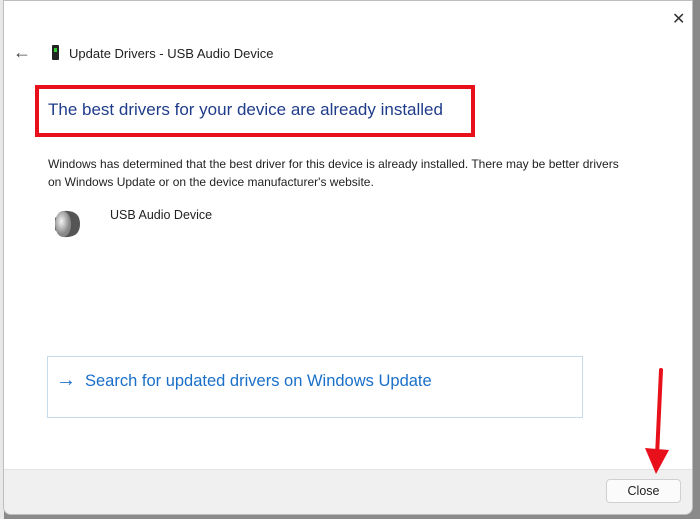 The image size is (700, 519). Describe the element at coordinates (171, 53) in the screenshot. I see `dialog-title: Update Drivers - USB Audio Device` at that location.